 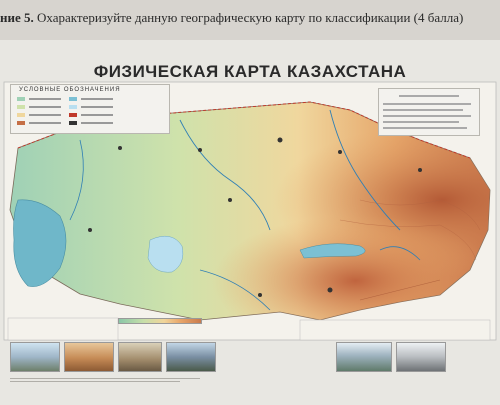 I want to click on mountain-photo-icon, so click(x=35, y=357).